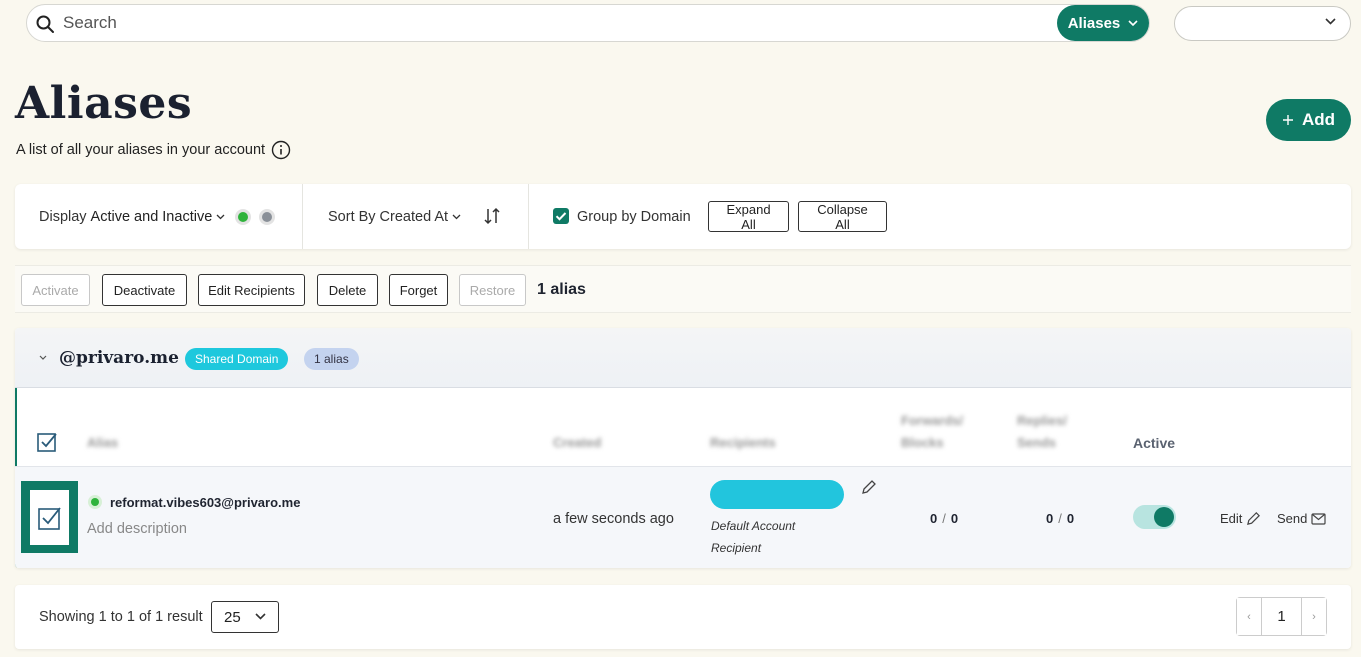  Describe the element at coordinates (753, 537) in the screenshot. I see `recipient-note: Default Account Recipient` at that location.